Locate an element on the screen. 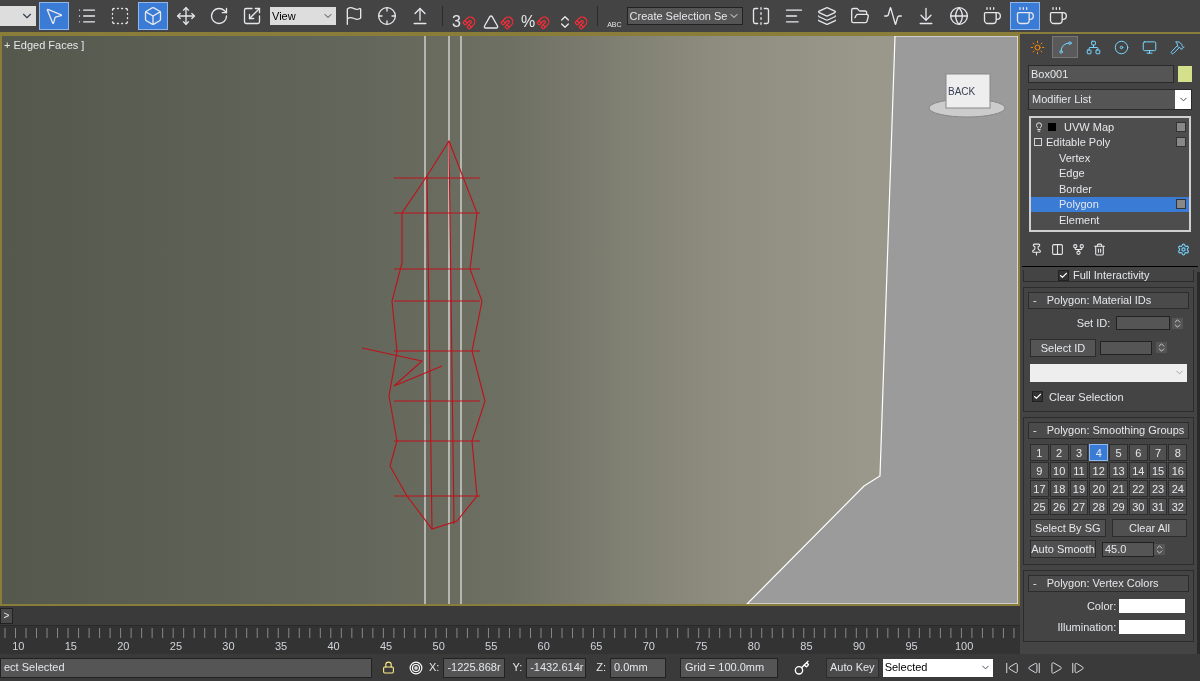 The image size is (1200, 681). material-dropdown is located at coordinates (1109, 372).